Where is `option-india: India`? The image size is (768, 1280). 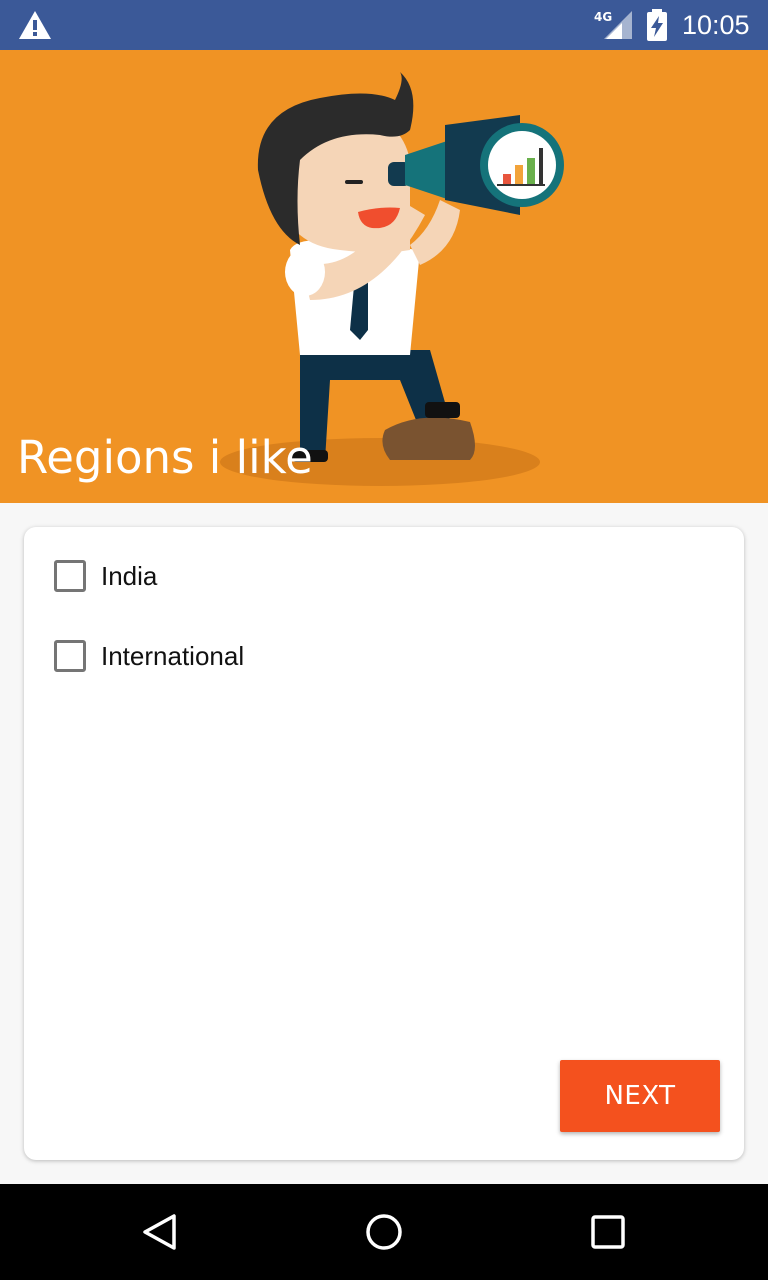 option-india: India is located at coordinates (105, 576).